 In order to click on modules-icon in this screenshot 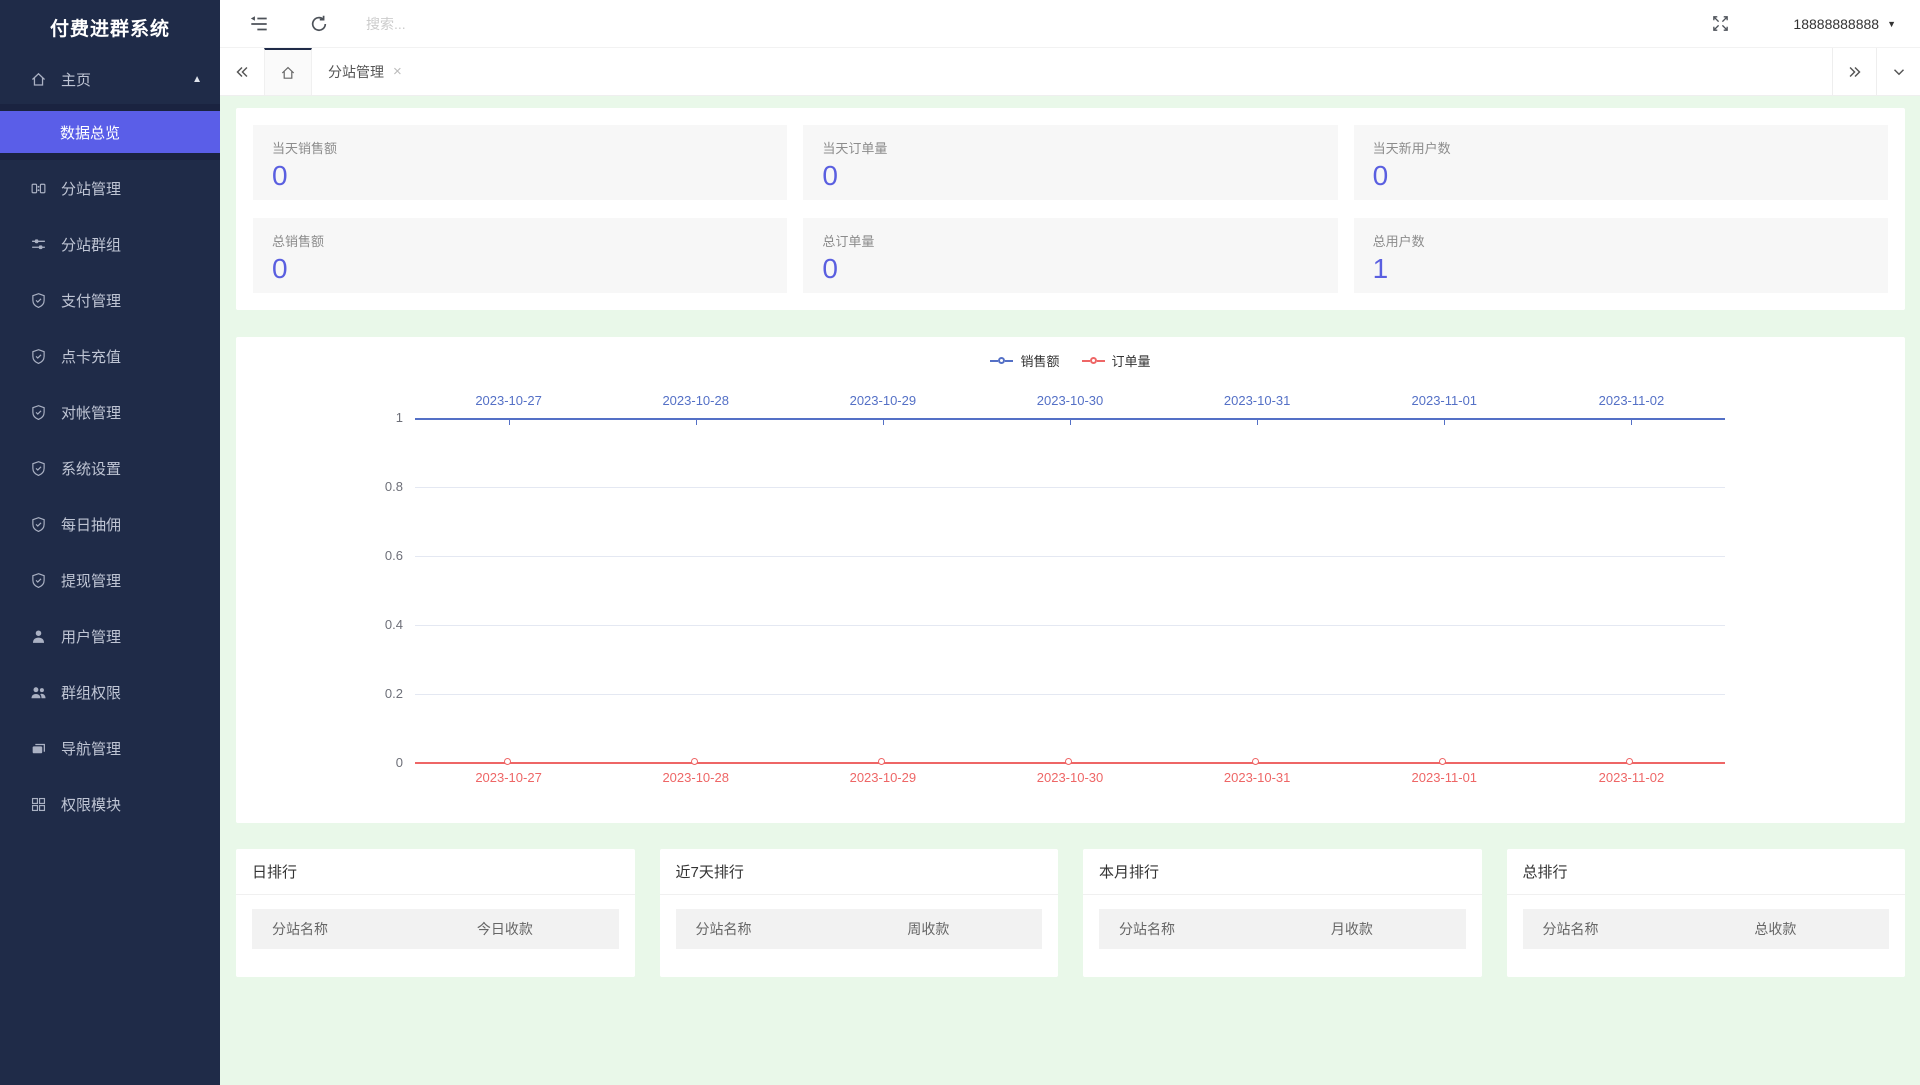, I will do `click(38, 804)`.